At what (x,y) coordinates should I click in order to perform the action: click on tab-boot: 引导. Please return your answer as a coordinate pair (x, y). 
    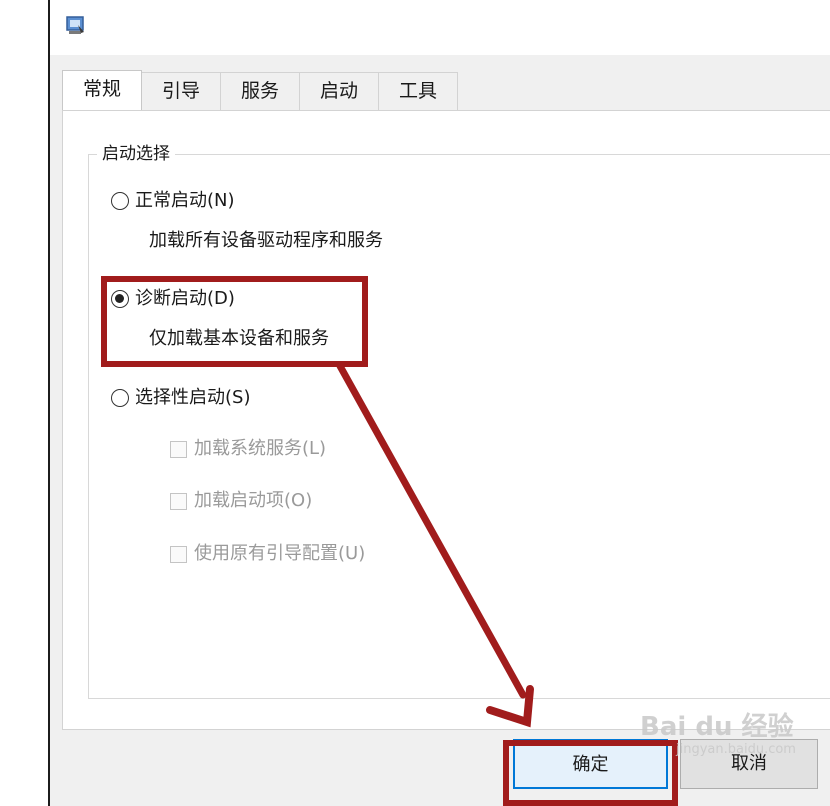
    Looking at the image, I should click on (181, 91).